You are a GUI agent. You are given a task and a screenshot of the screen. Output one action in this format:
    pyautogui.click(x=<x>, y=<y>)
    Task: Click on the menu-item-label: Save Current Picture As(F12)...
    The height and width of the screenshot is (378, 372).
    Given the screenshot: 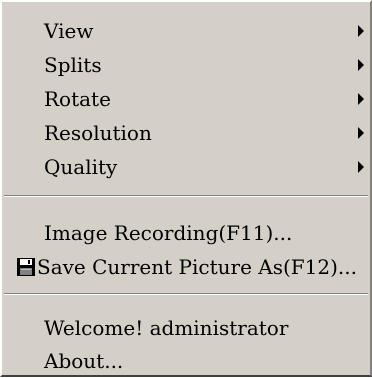 What is the action you would take?
    pyautogui.click(x=197, y=267)
    